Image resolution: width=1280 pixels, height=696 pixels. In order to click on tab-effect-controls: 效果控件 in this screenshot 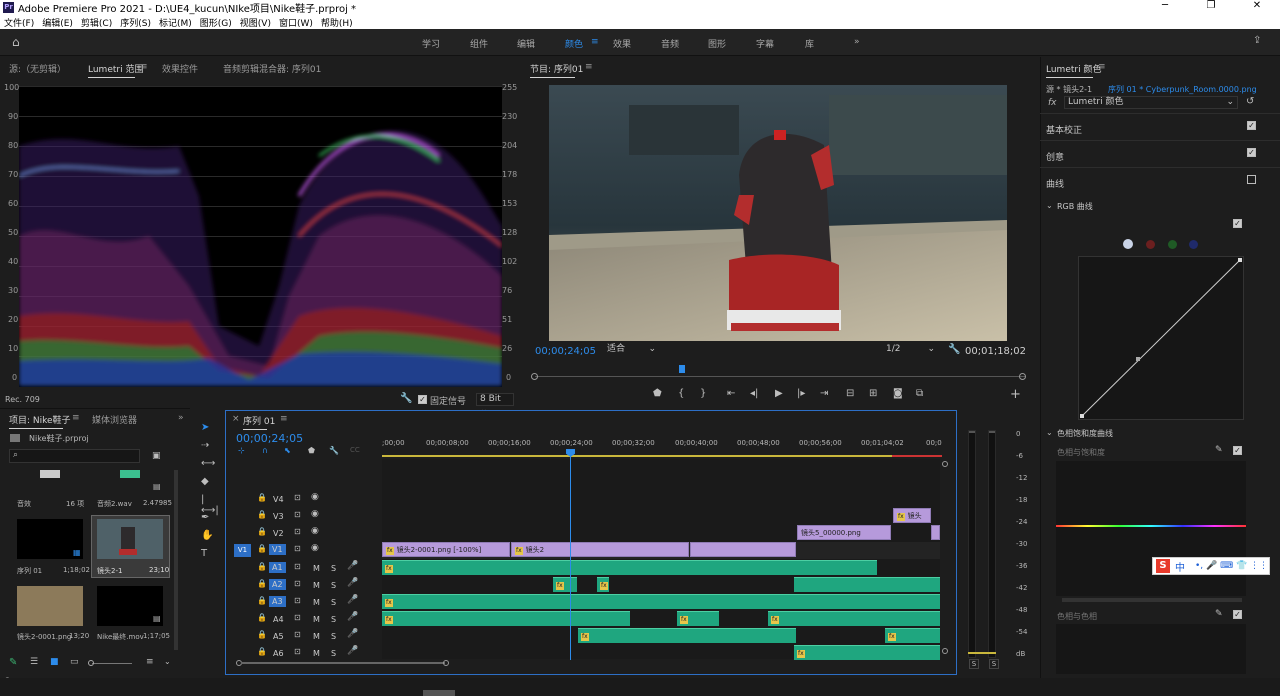, I will do `click(180, 68)`.